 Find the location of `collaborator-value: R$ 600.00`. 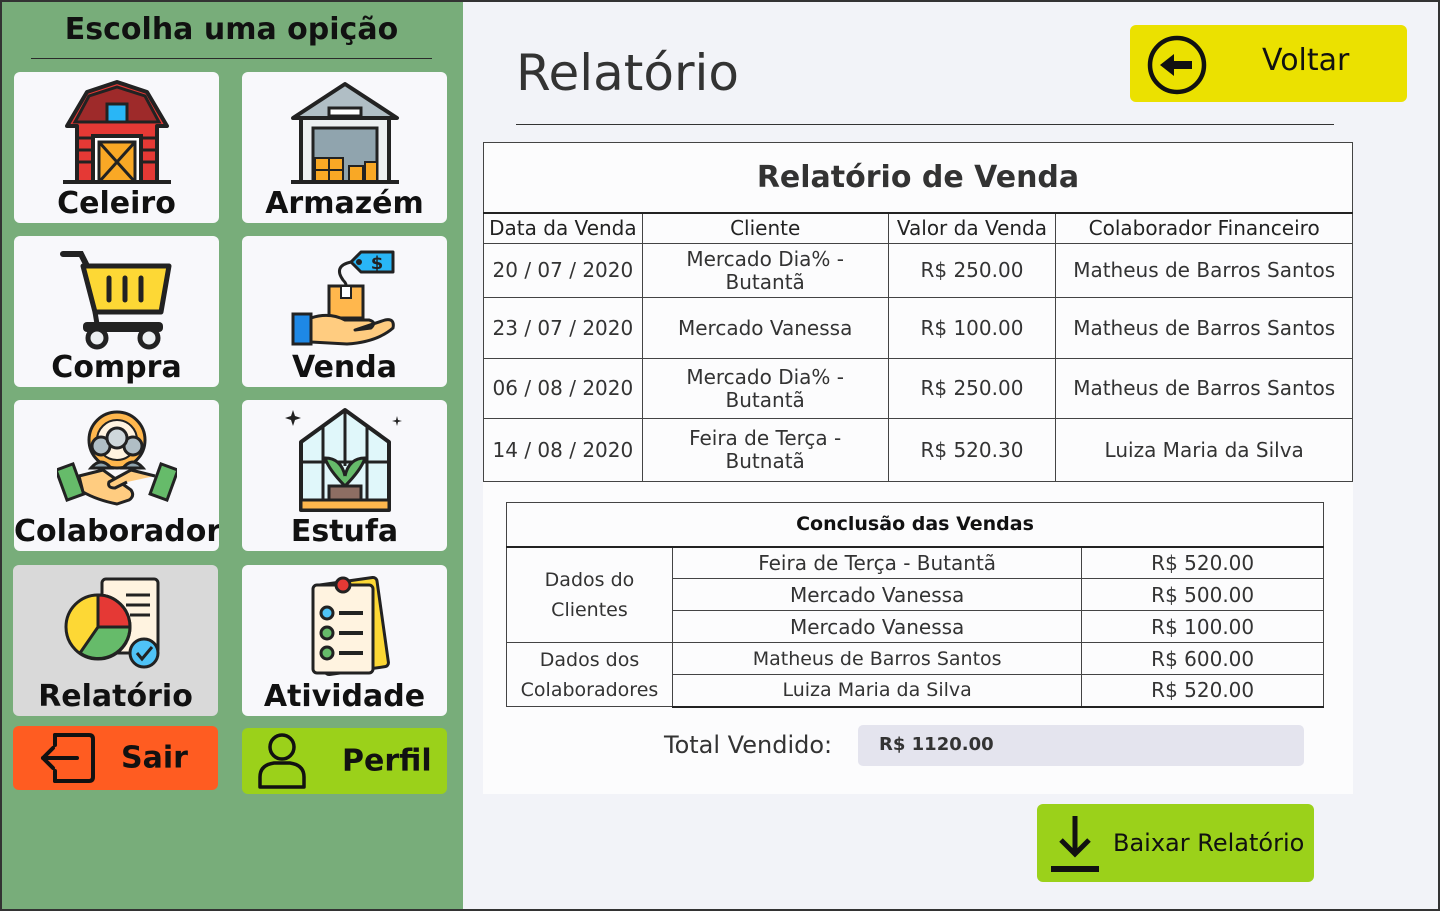

collaborator-value: R$ 600.00 is located at coordinates (1202, 658).